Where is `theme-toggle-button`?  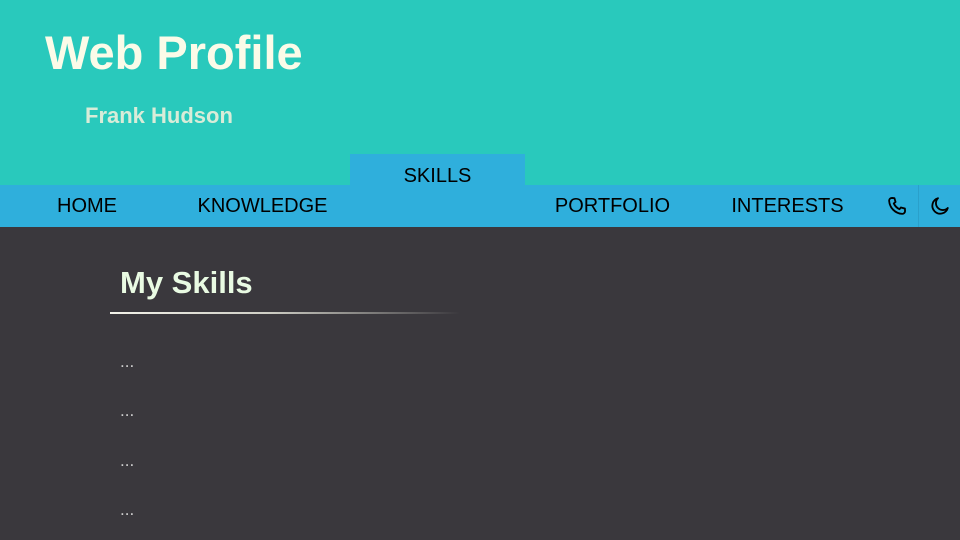 theme-toggle-button is located at coordinates (939, 206).